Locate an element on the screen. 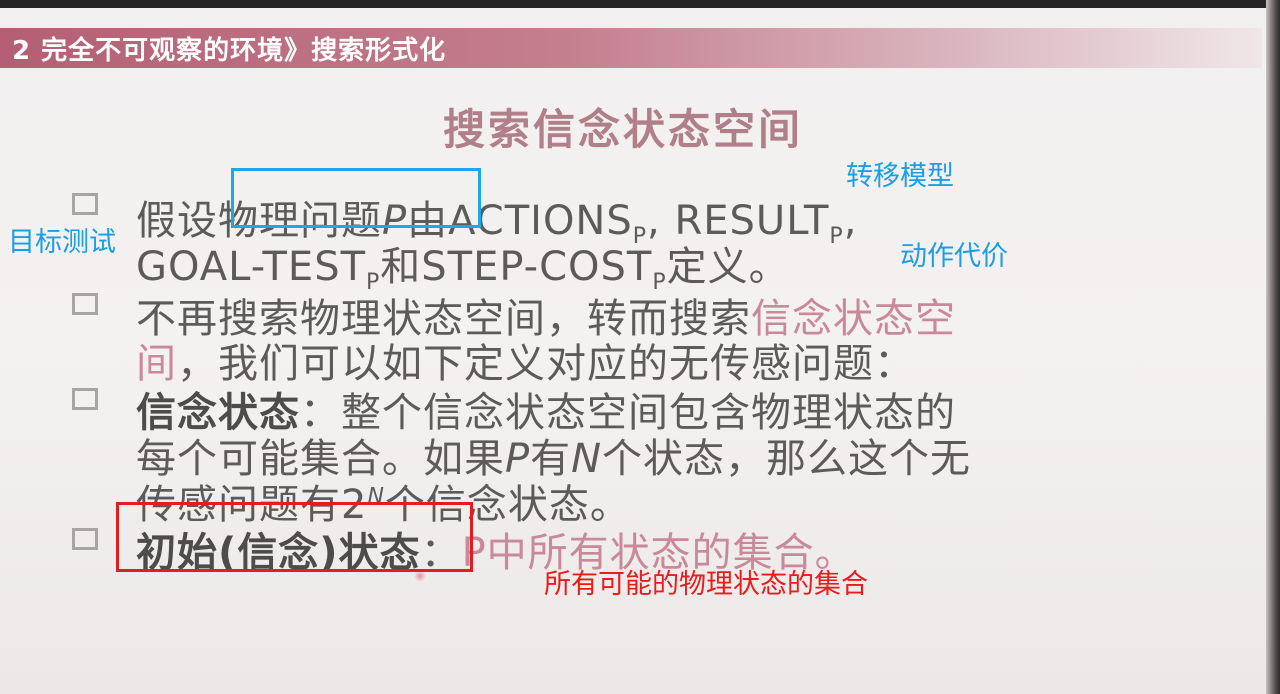  section-header-text: 2 完全不可观察的环境》搜索形式化 is located at coordinates (229, 51).